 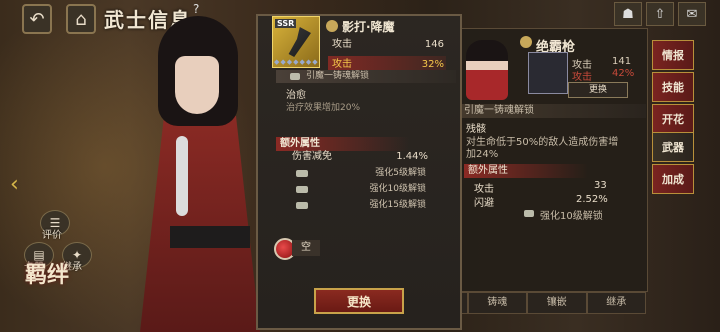 What do you see at coordinates (692, 14) in the screenshot?
I see `mail-icon: ✉` at bounding box center [692, 14].